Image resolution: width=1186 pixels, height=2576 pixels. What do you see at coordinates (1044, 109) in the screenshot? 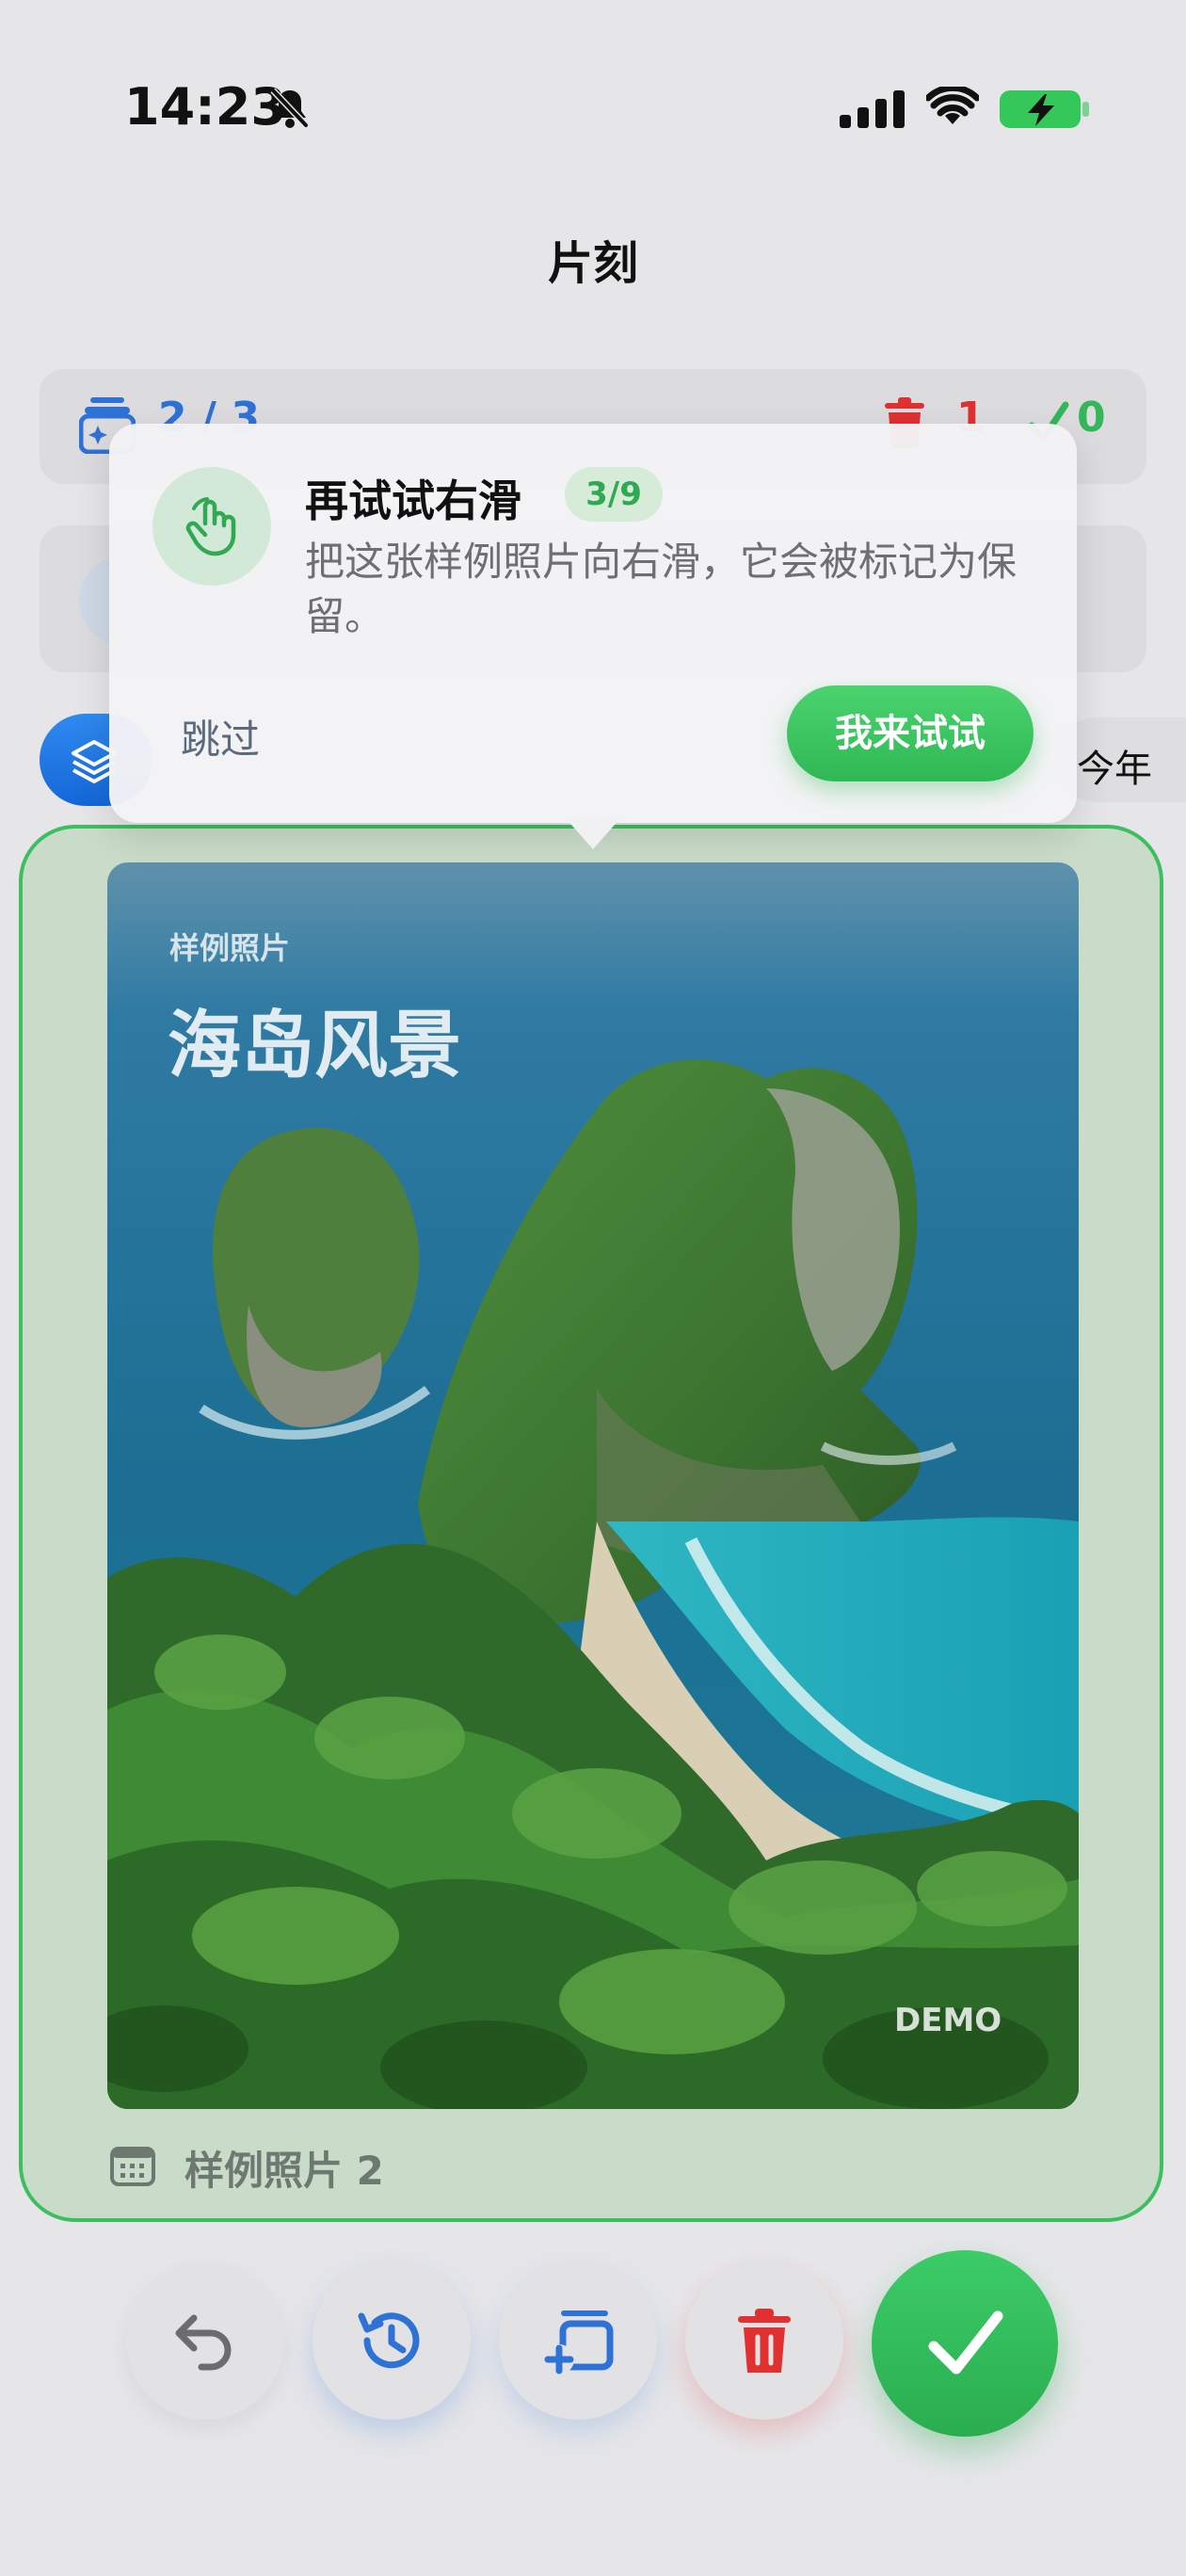
I see `battery-charging-icon` at bounding box center [1044, 109].